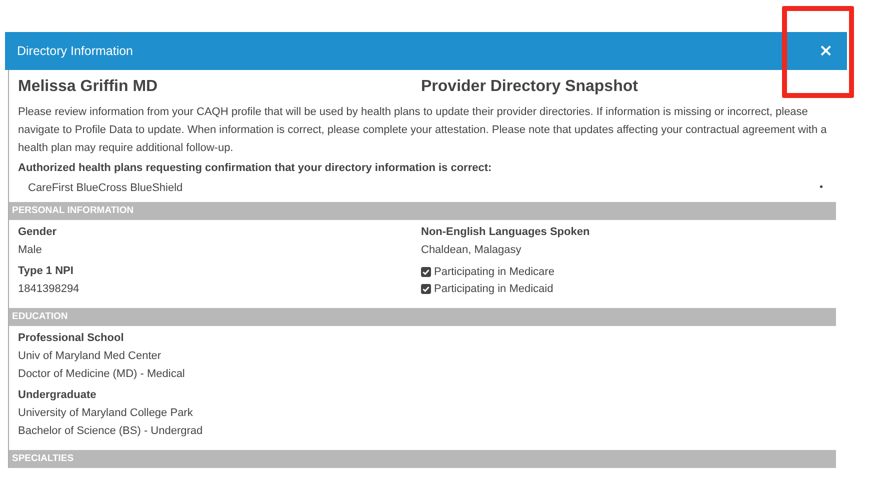  Describe the element at coordinates (30, 250) in the screenshot. I see `field-value: Male` at that location.